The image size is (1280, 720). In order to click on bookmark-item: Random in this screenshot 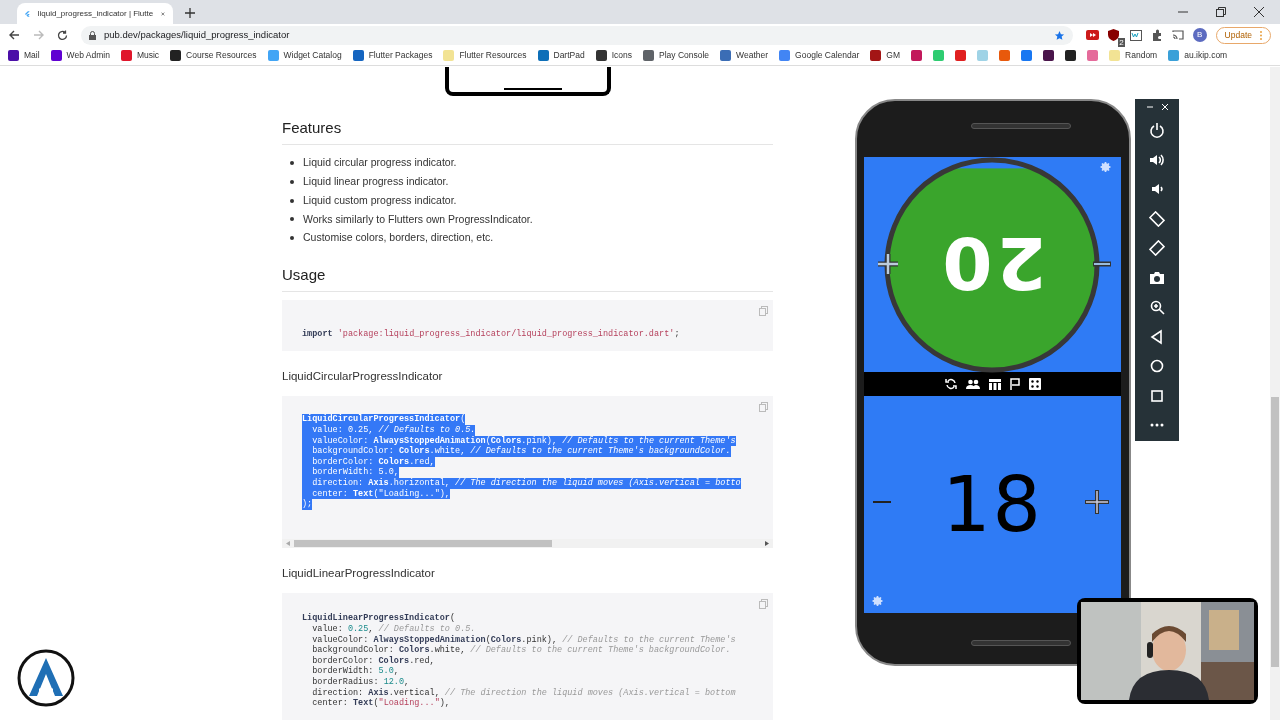, I will do `click(1133, 55)`.